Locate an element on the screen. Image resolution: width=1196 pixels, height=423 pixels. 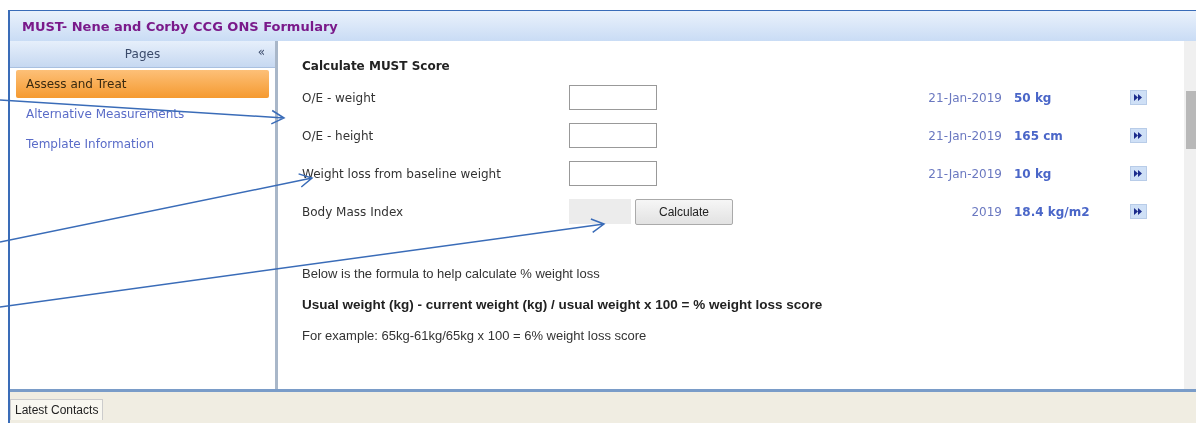
readonly-field is located at coordinates (600, 211).